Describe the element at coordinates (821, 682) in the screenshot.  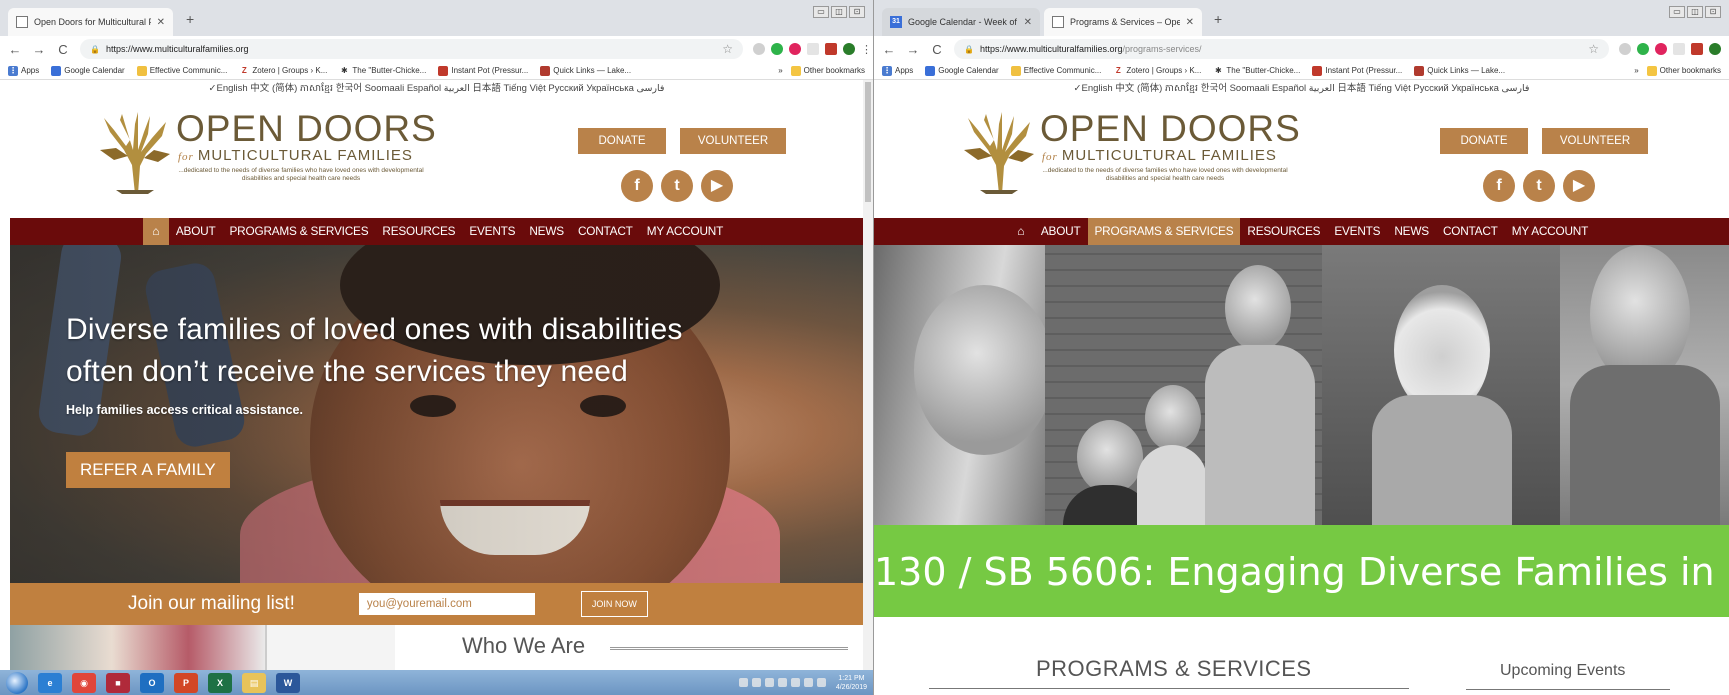
I see `volume-icon` at that location.